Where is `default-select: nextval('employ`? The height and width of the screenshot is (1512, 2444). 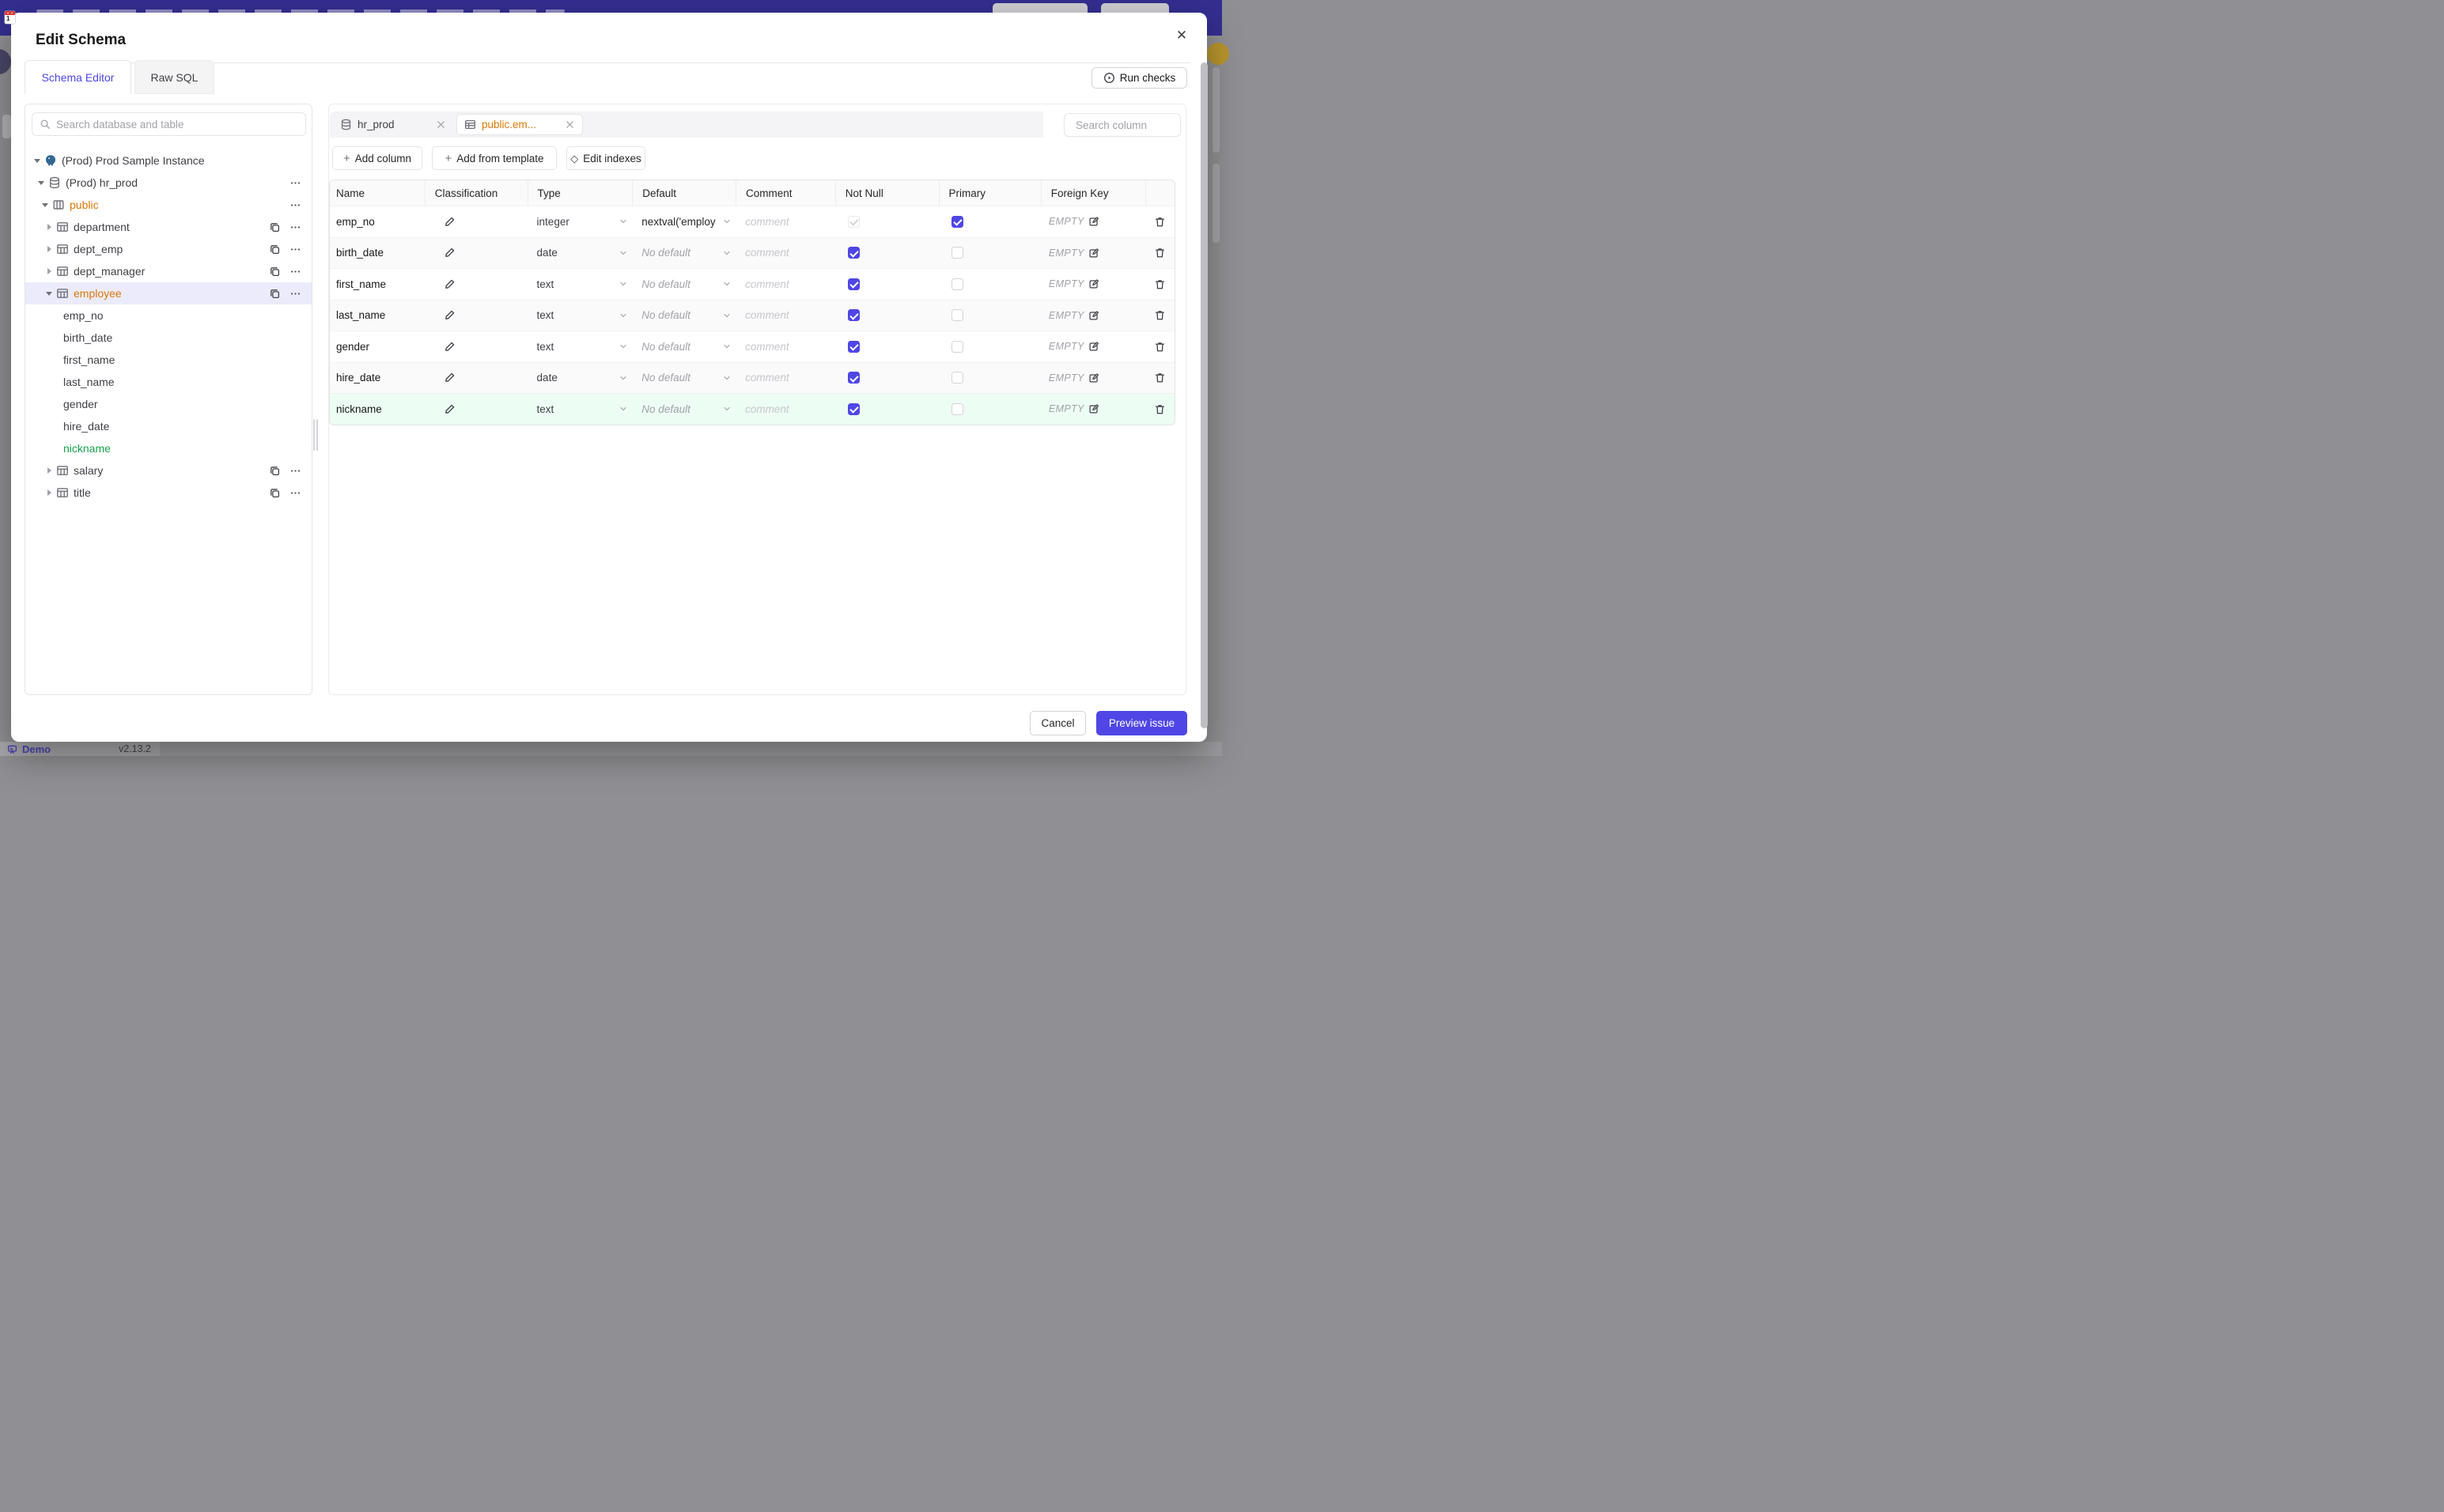 default-select: nextval('employ is located at coordinates (684, 221).